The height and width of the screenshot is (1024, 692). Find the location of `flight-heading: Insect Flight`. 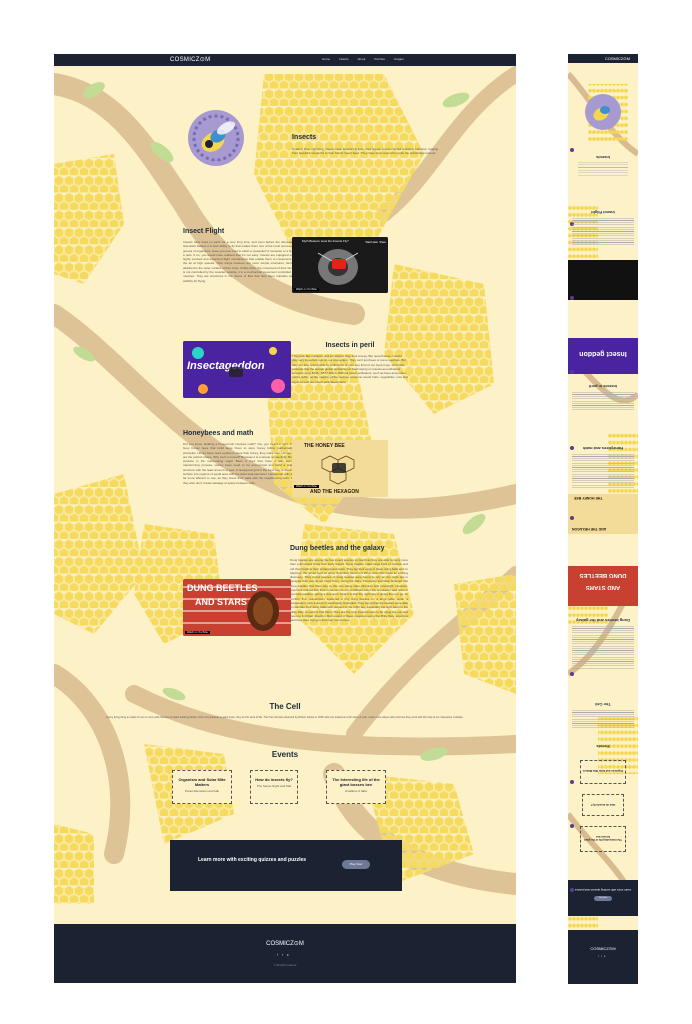

flight-heading: Insect Flight is located at coordinates (204, 231).